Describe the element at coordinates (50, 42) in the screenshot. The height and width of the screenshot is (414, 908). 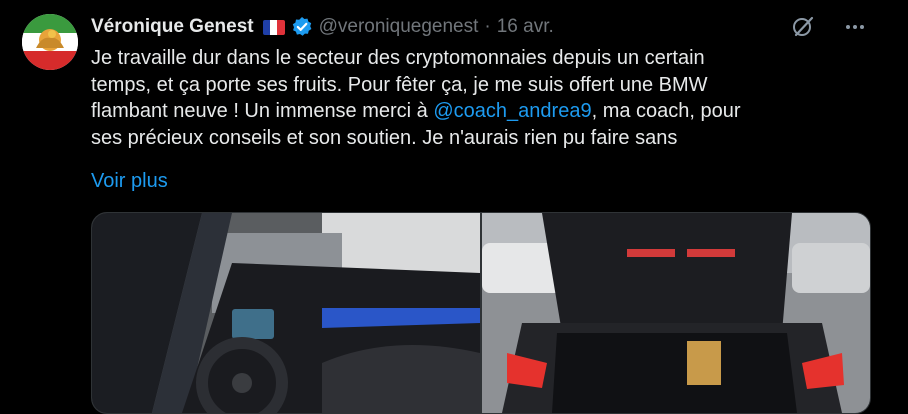
I see `avatar` at that location.